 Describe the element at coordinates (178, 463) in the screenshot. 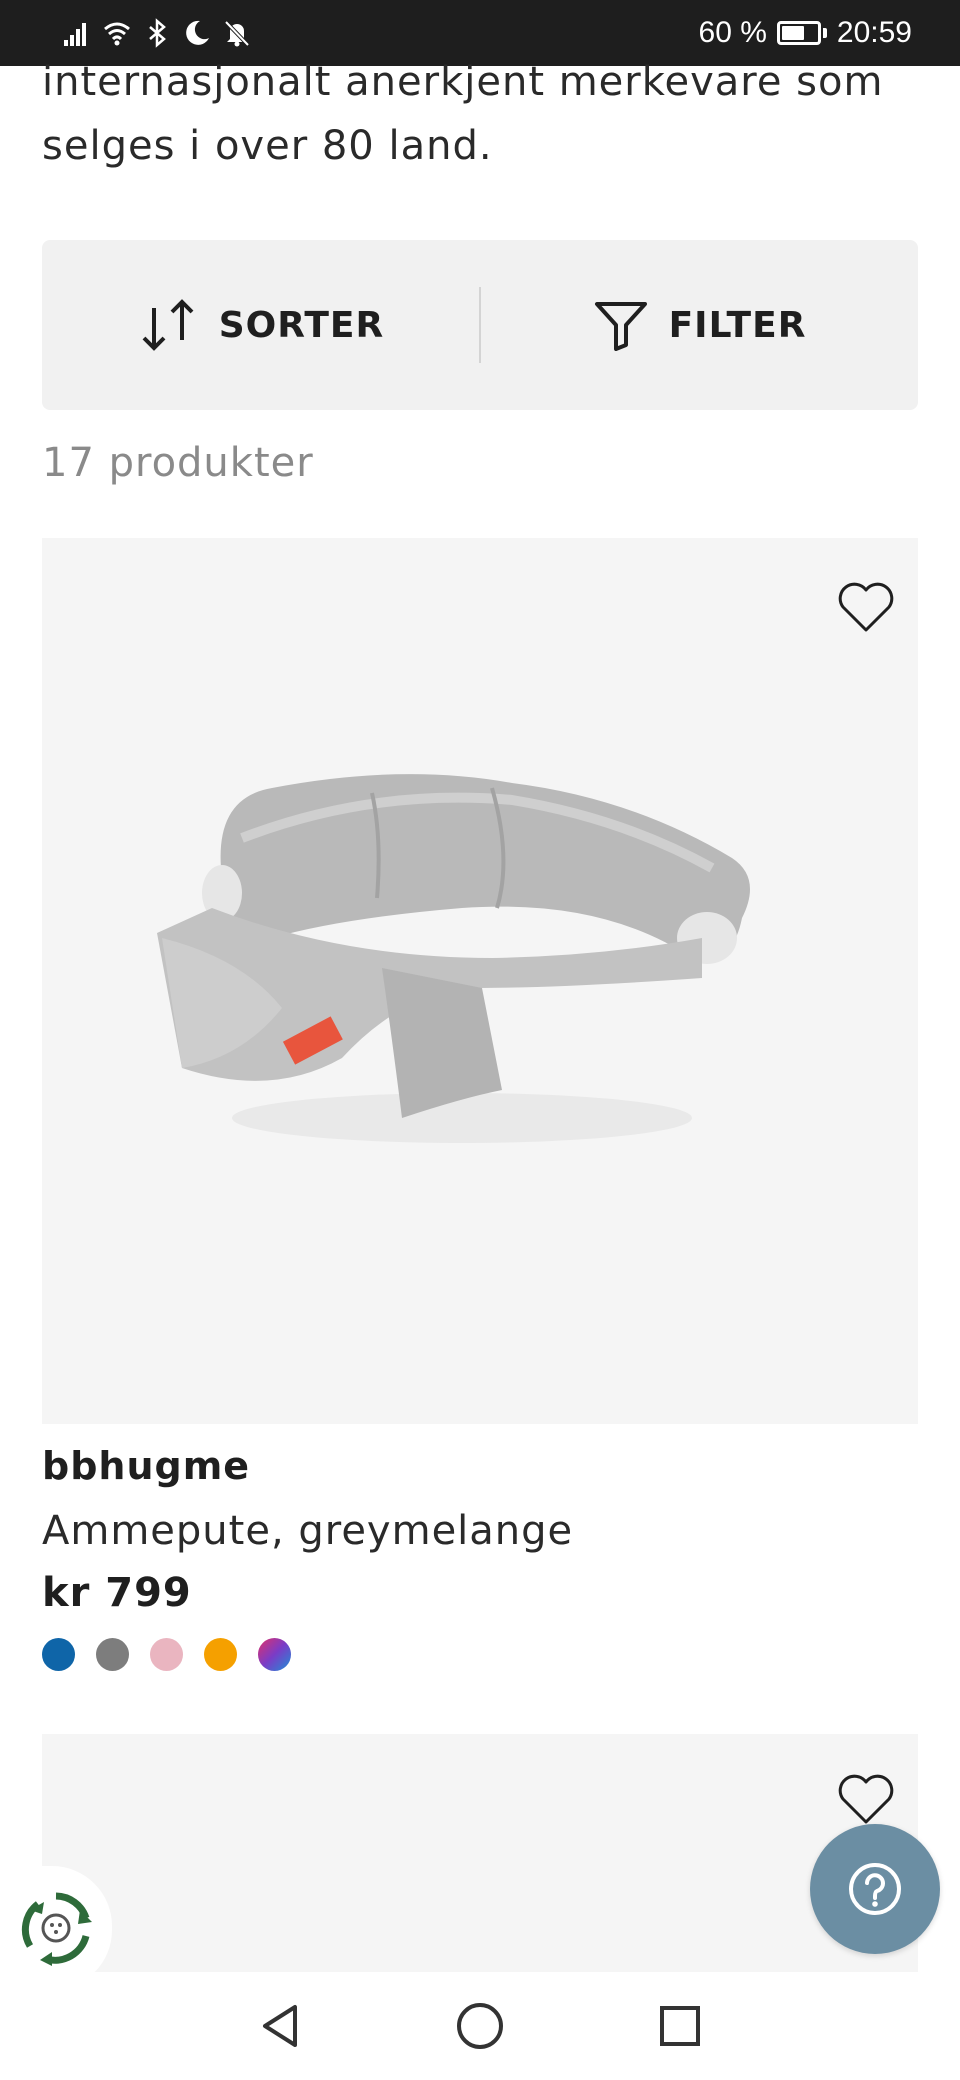

I see `product-count: 17 produkter` at that location.